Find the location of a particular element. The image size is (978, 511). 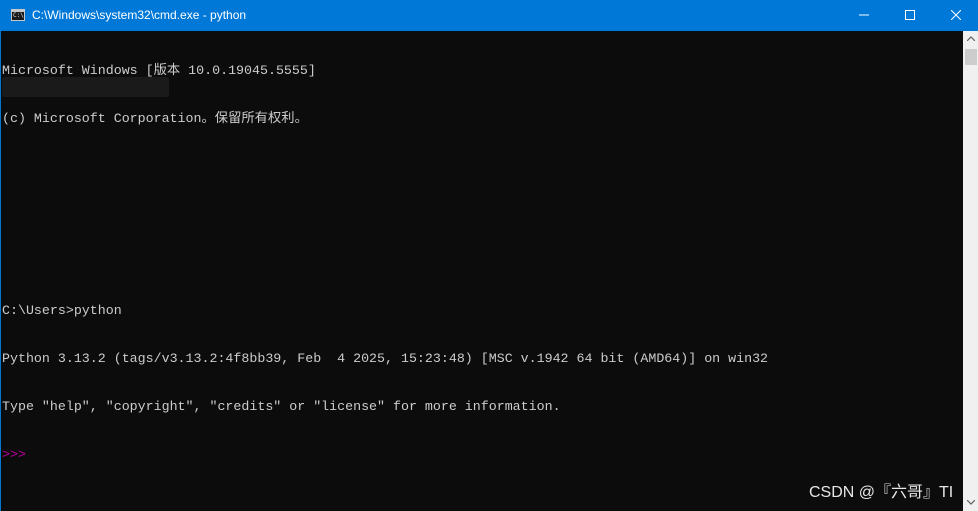

maximize-icon is located at coordinates (910, 15).